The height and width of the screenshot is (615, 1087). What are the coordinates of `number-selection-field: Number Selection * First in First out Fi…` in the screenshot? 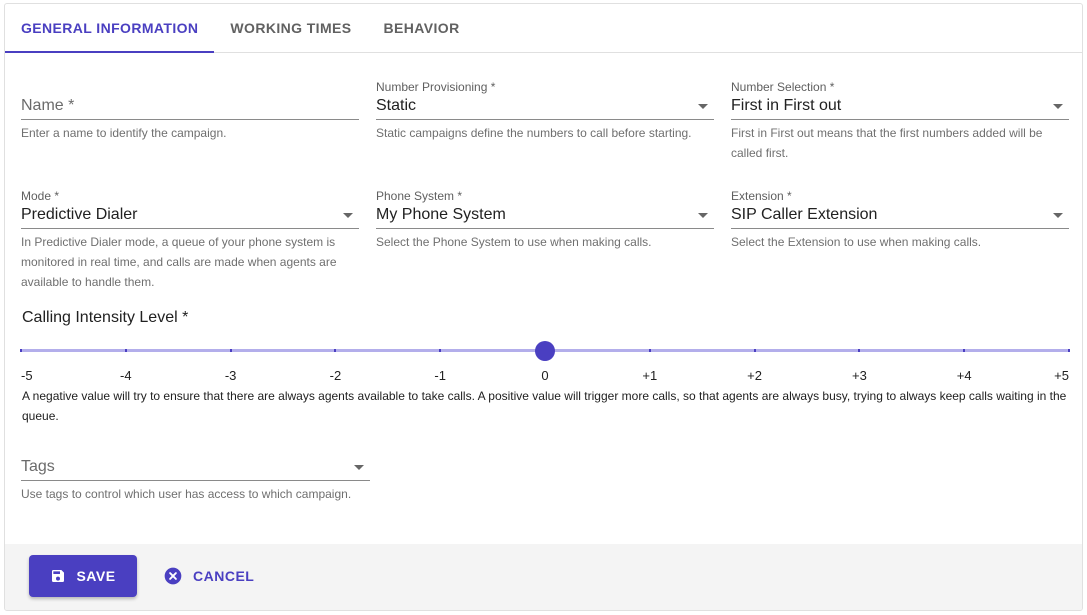 It's located at (900, 121).